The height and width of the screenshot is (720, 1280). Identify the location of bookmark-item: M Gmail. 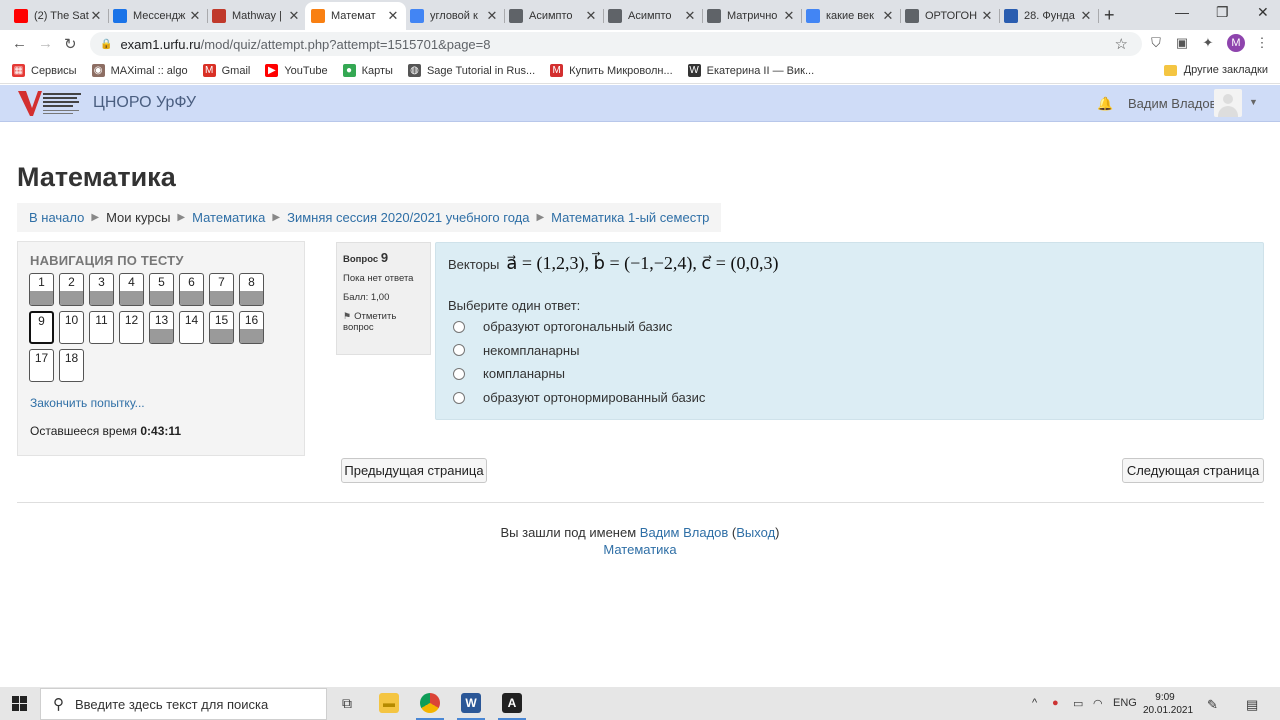
(226, 70).